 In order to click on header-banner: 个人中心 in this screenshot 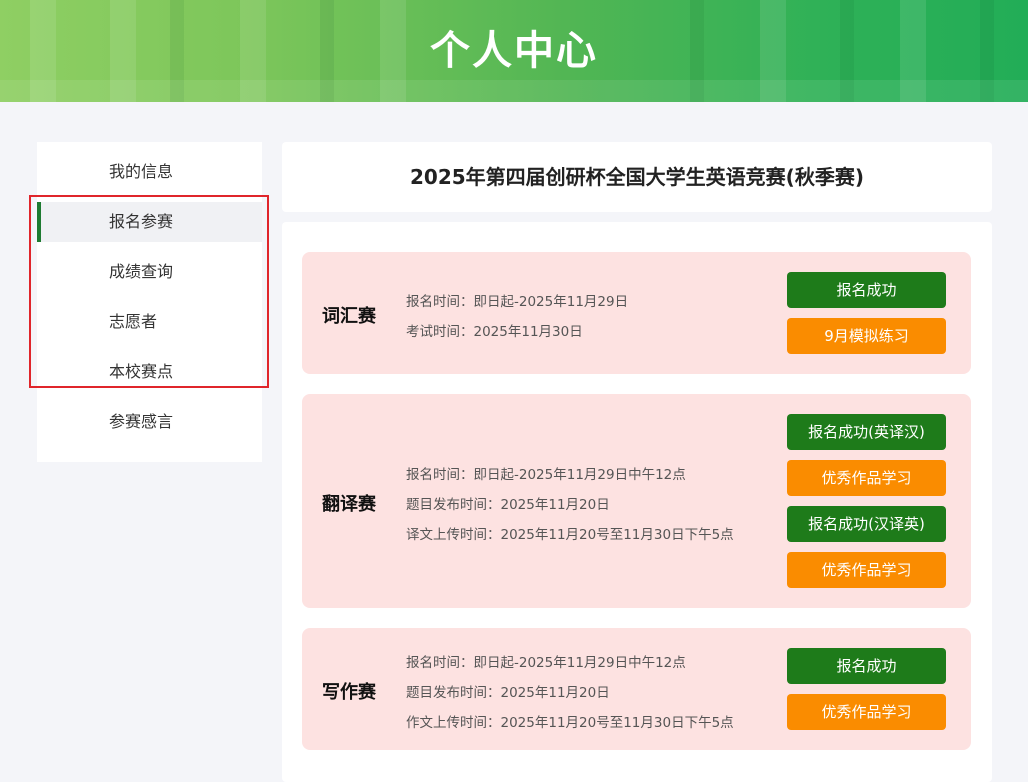, I will do `click(514, 51)`.